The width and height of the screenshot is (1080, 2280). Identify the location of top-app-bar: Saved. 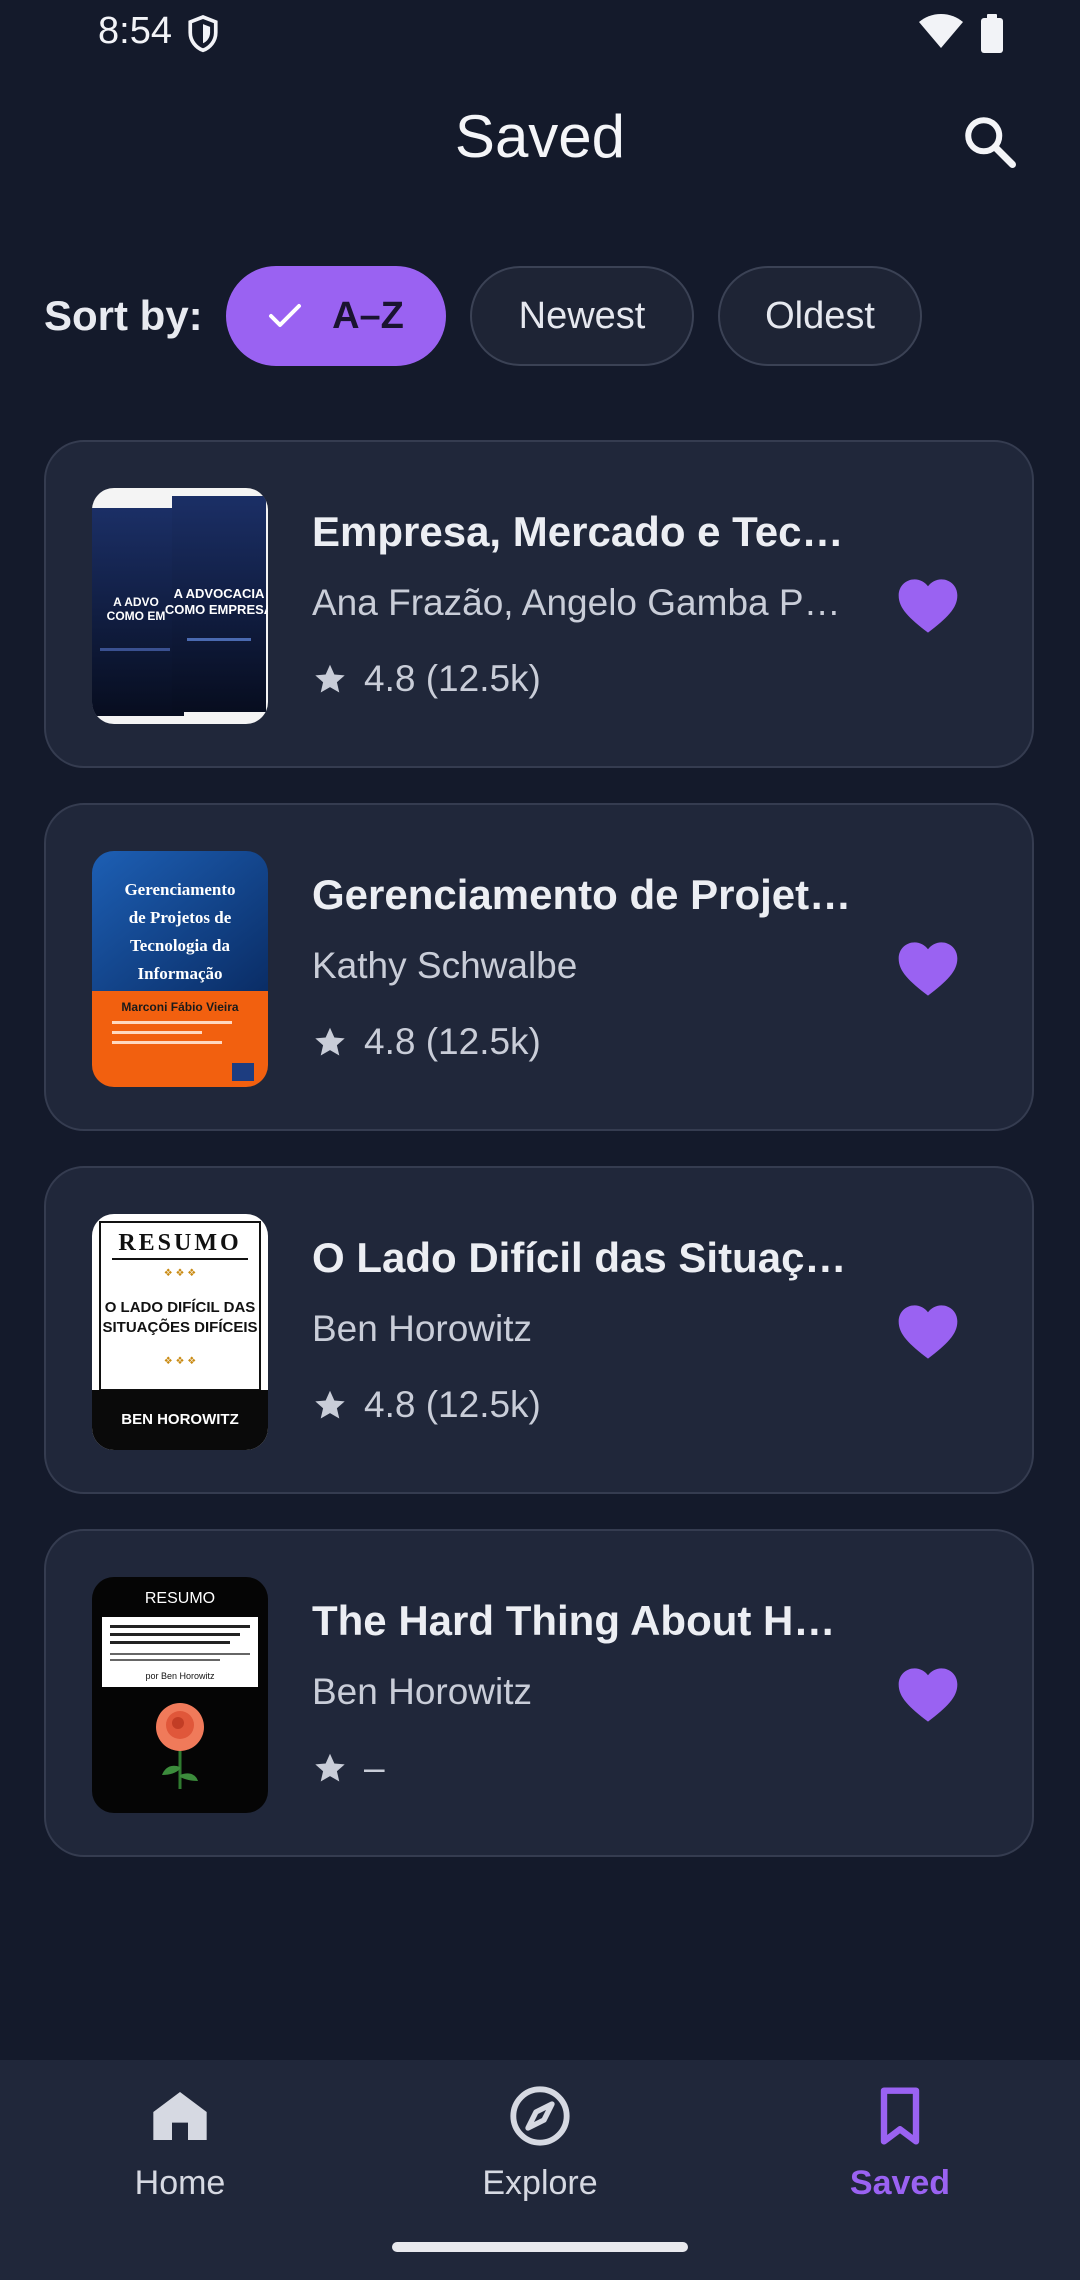
(540, 140).